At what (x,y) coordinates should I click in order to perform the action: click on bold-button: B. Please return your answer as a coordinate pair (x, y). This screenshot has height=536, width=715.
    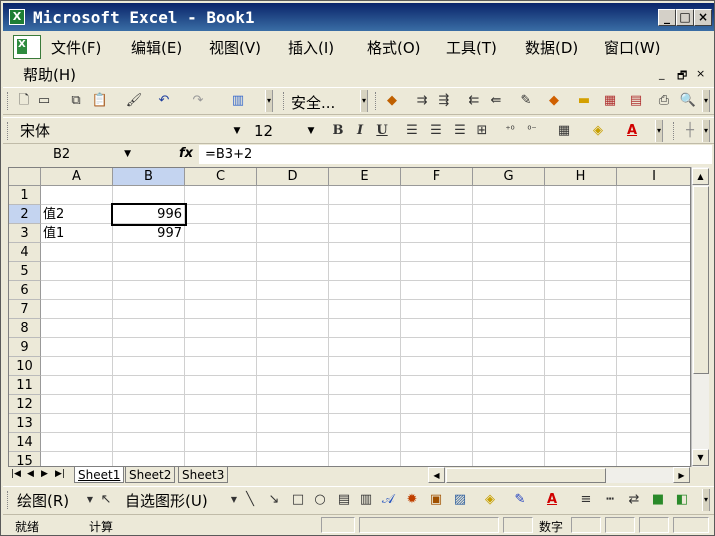
    Looking at the image, I should click on (338, 131).